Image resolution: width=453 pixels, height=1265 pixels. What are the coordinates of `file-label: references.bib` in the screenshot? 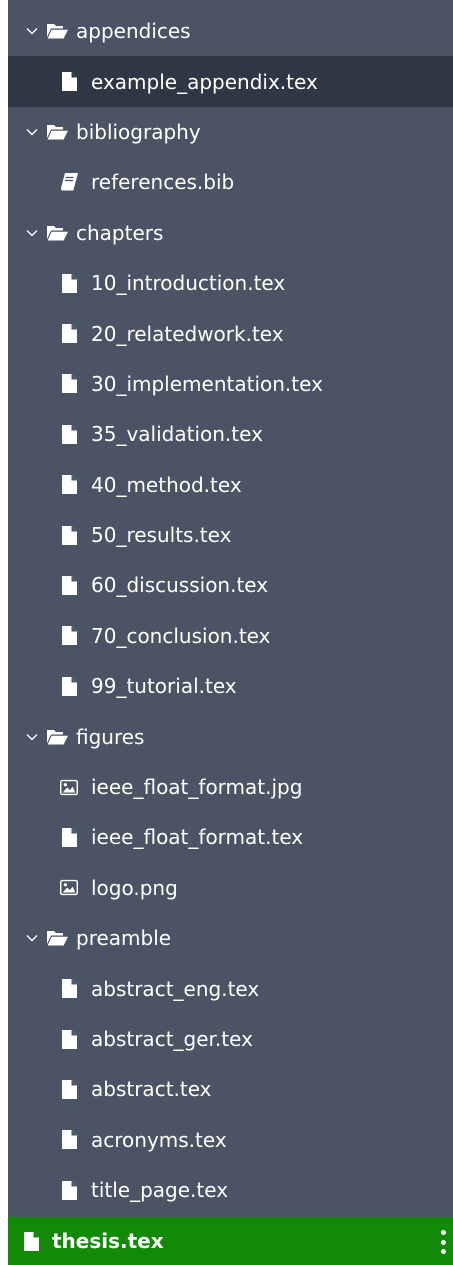 It's located at (163, 182).